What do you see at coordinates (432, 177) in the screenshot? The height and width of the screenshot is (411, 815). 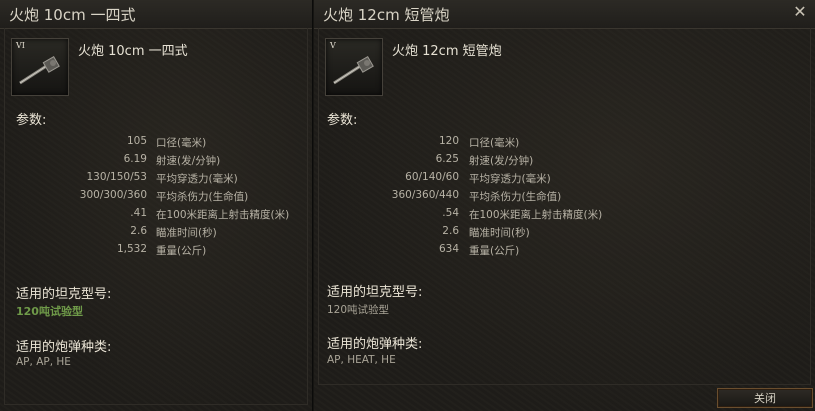 I see `spec-value: 60/140/60` at bounding box center [432, 177].